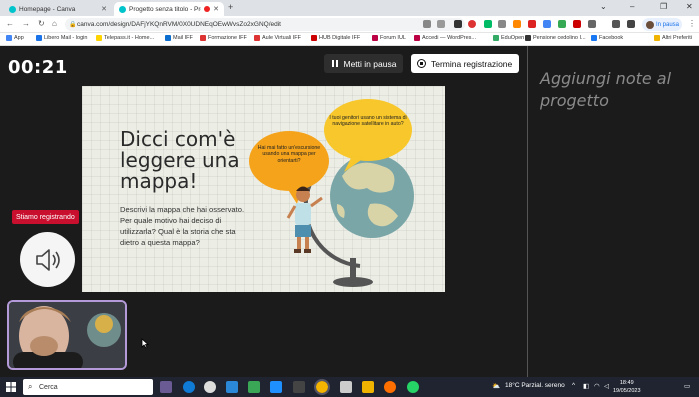 This screenshot has height=397, width=699. Describe the element at coordinates (303, 231) in the screenshot. I see `boy-shorts` at that location.